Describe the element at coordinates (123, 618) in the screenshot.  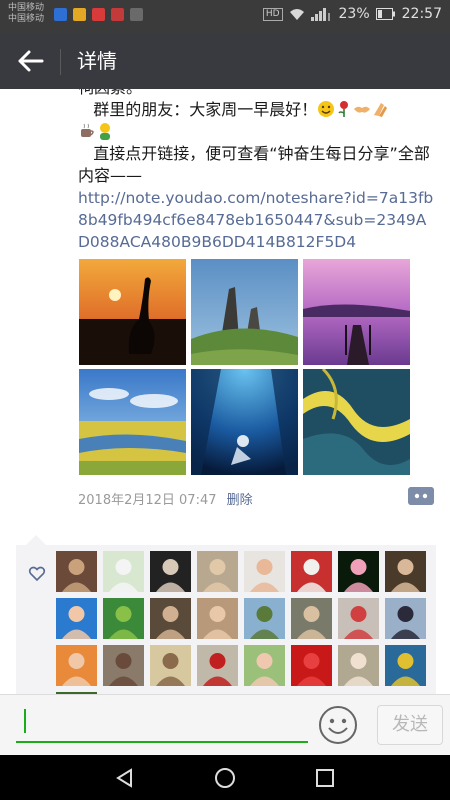
I see `avatar-green-figure` at that location.